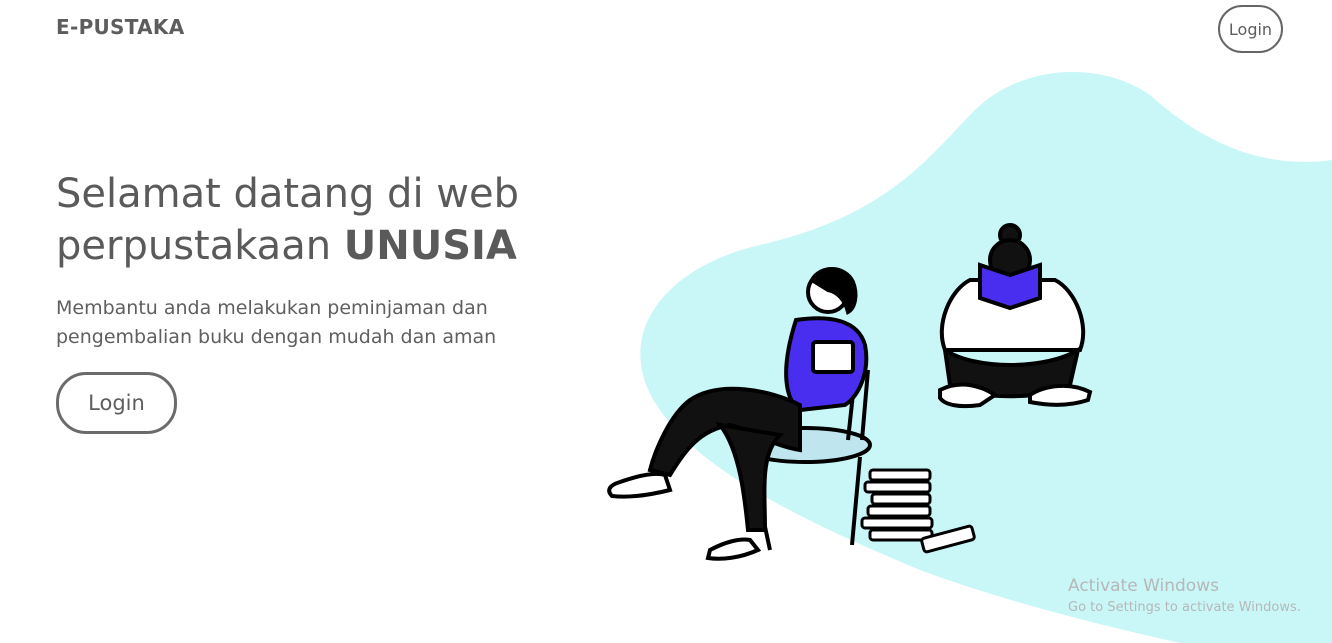  What do you see at coordinates (1015, 316) in the screenshot?
I see `cross-legged-reader-icon` at bounding box center [1015, 316].